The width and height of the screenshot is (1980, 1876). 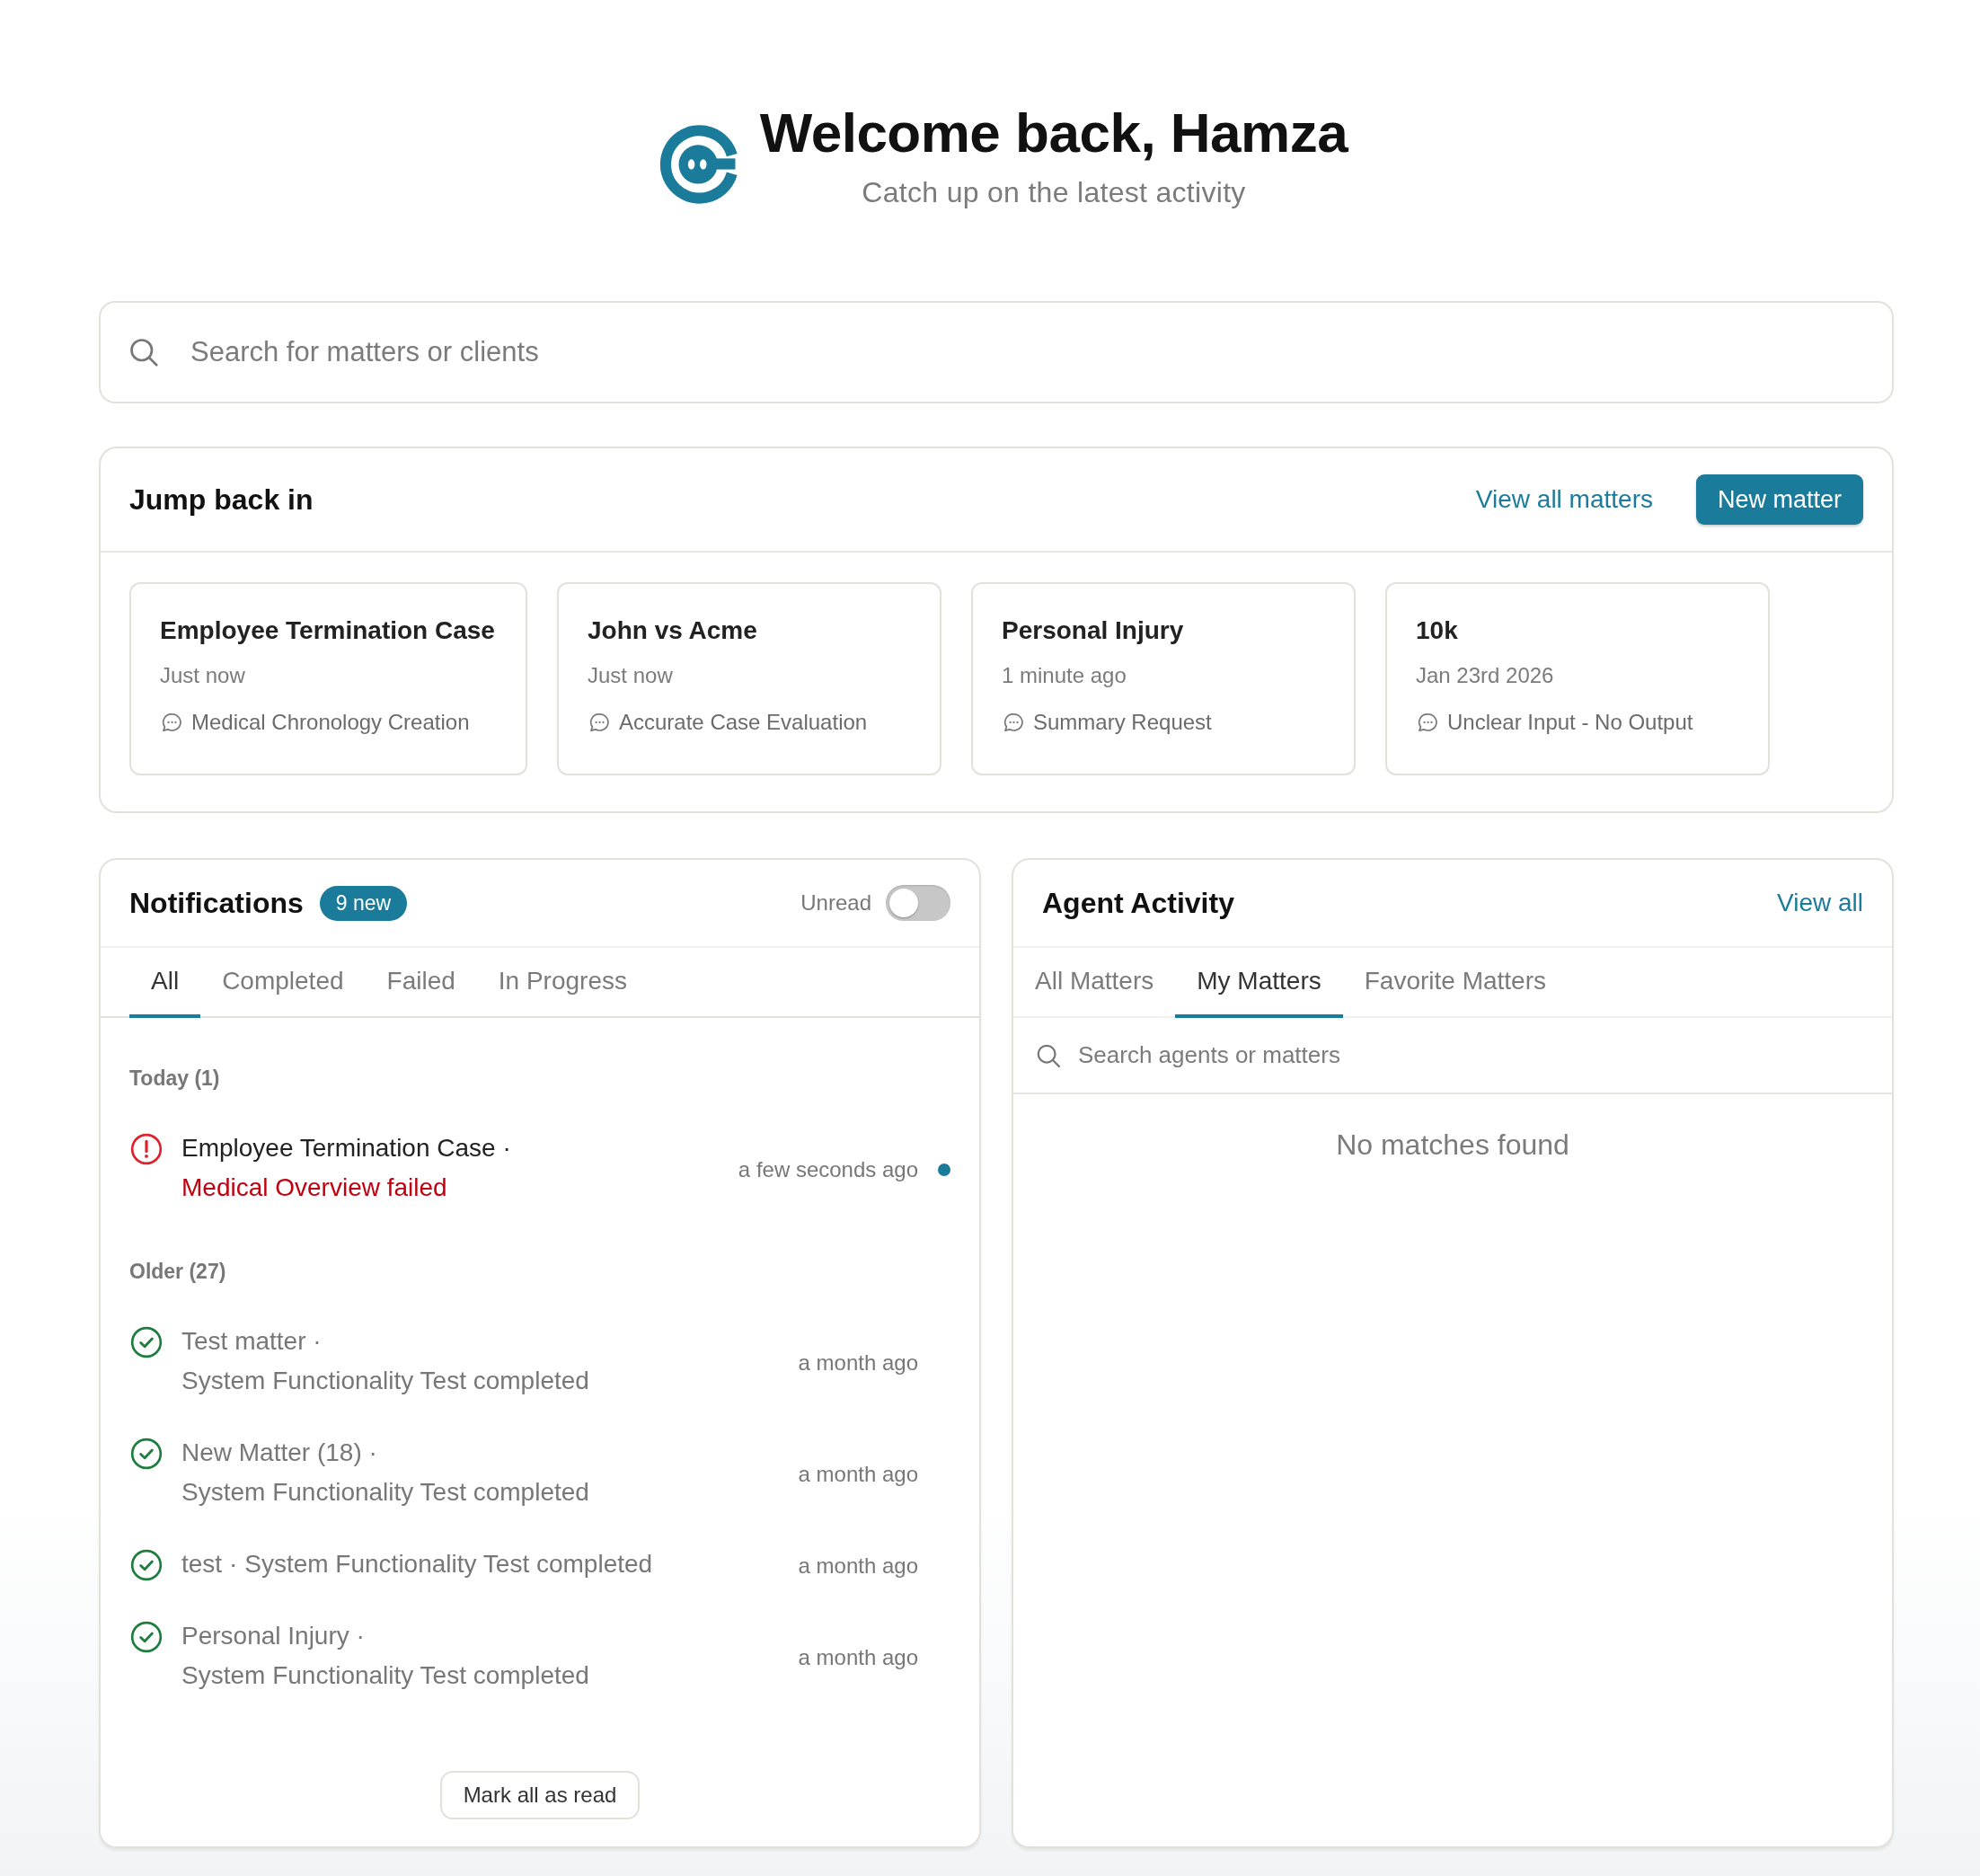 I want to click on matter-tab: Favorite Matters, so click(x=1455, y=983).